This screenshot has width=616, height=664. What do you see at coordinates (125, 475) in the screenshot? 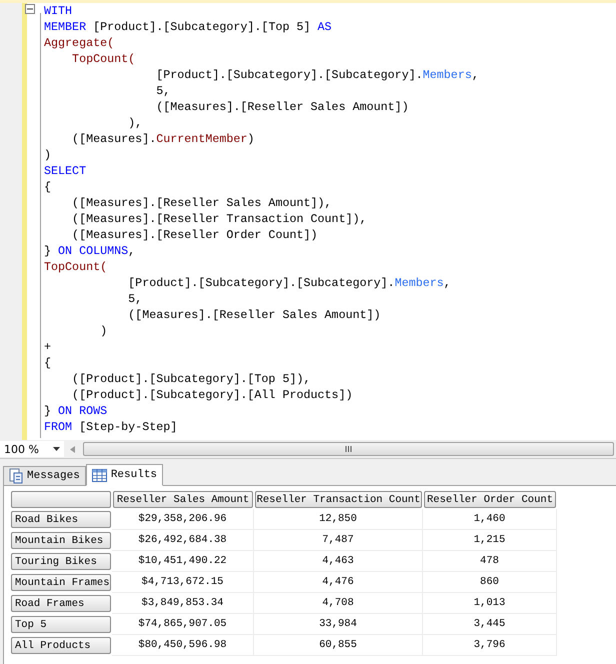
I see `result-tab: Results` at bounding box center [125, 475].